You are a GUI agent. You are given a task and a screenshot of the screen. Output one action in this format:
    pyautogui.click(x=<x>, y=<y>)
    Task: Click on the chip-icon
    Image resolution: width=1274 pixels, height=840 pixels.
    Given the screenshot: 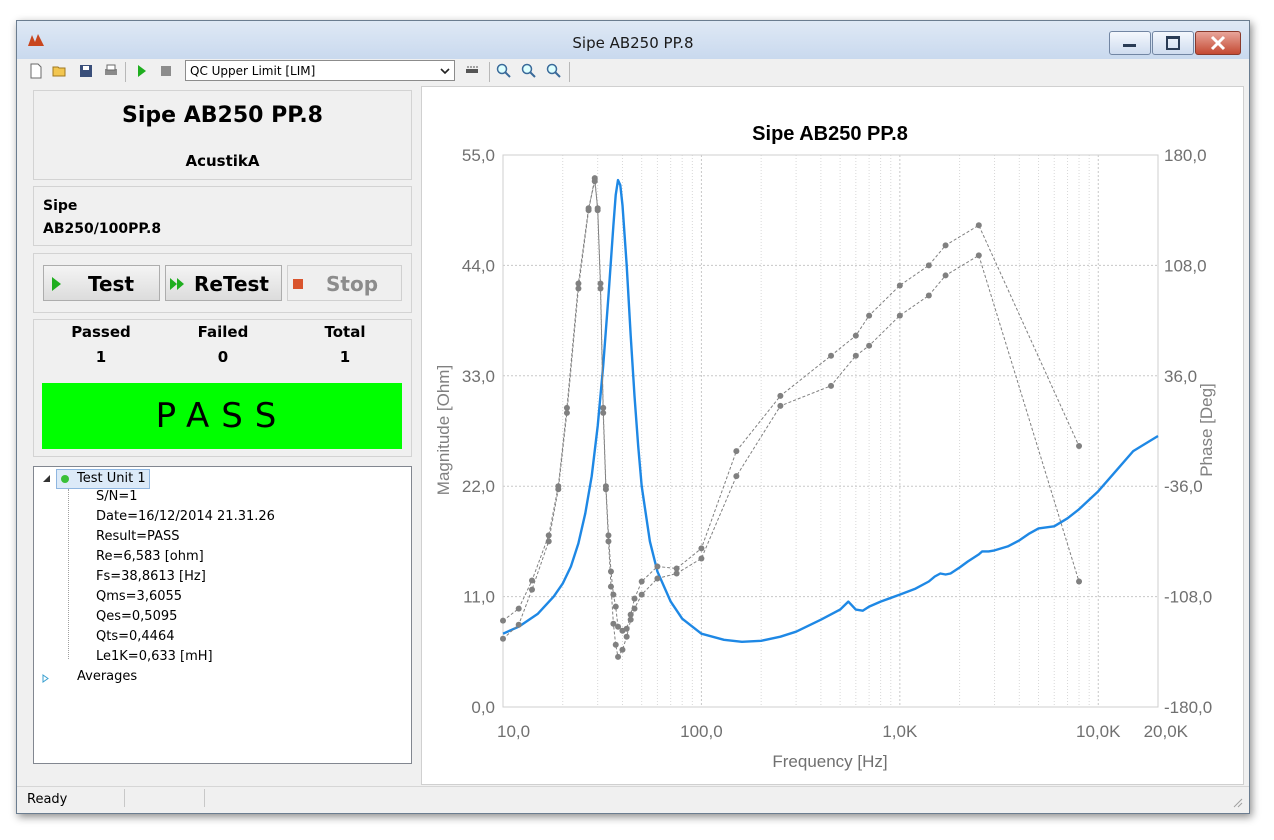 What is the action you would take?
    pyautogui.click(x=472, y=71)
    